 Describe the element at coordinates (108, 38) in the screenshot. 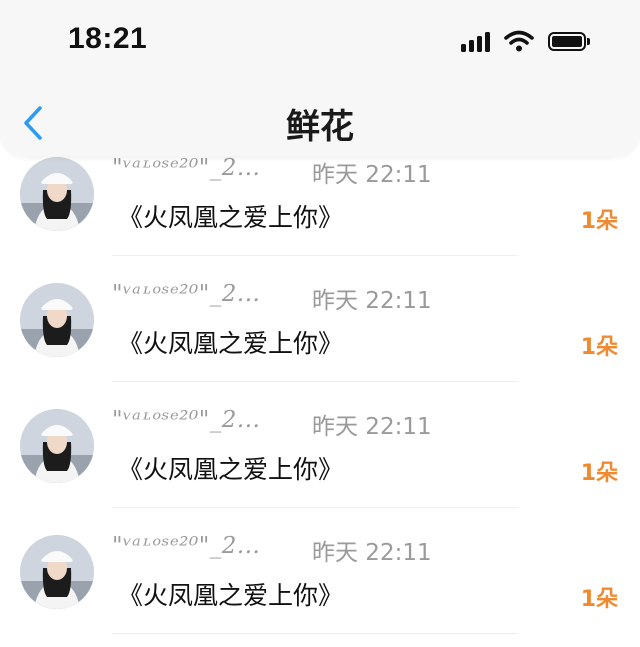

I see `status-time: 18:21` at that location.